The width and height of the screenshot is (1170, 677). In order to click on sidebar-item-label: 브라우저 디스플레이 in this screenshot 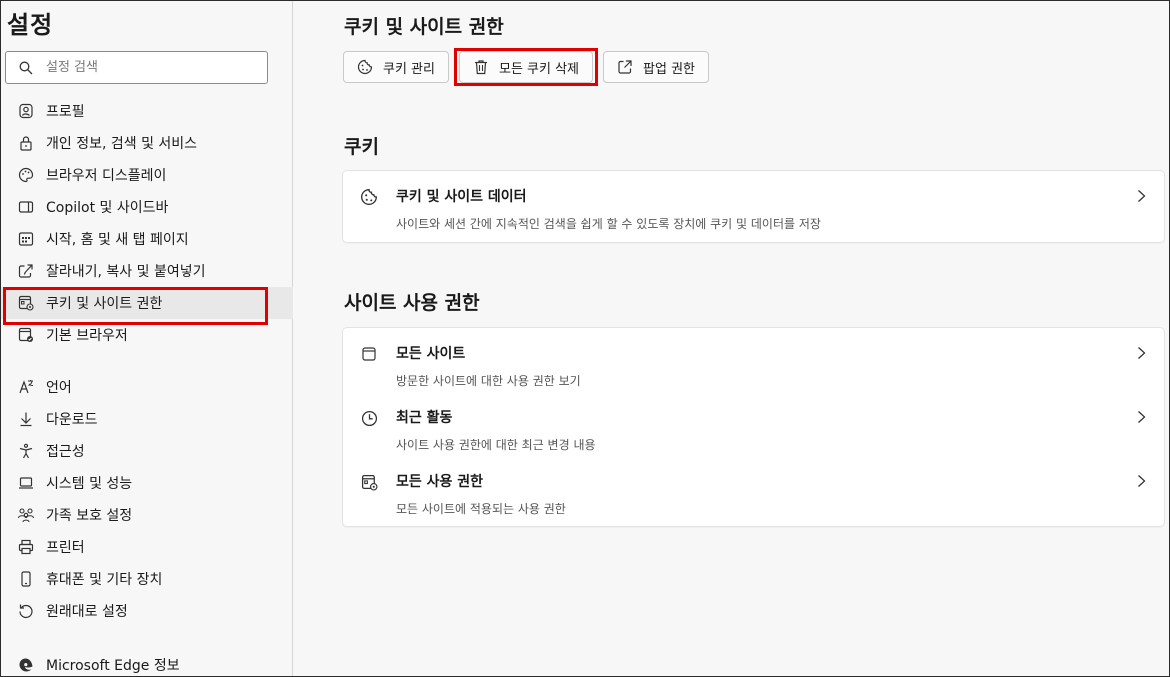, I will do `click(106, 176)`.